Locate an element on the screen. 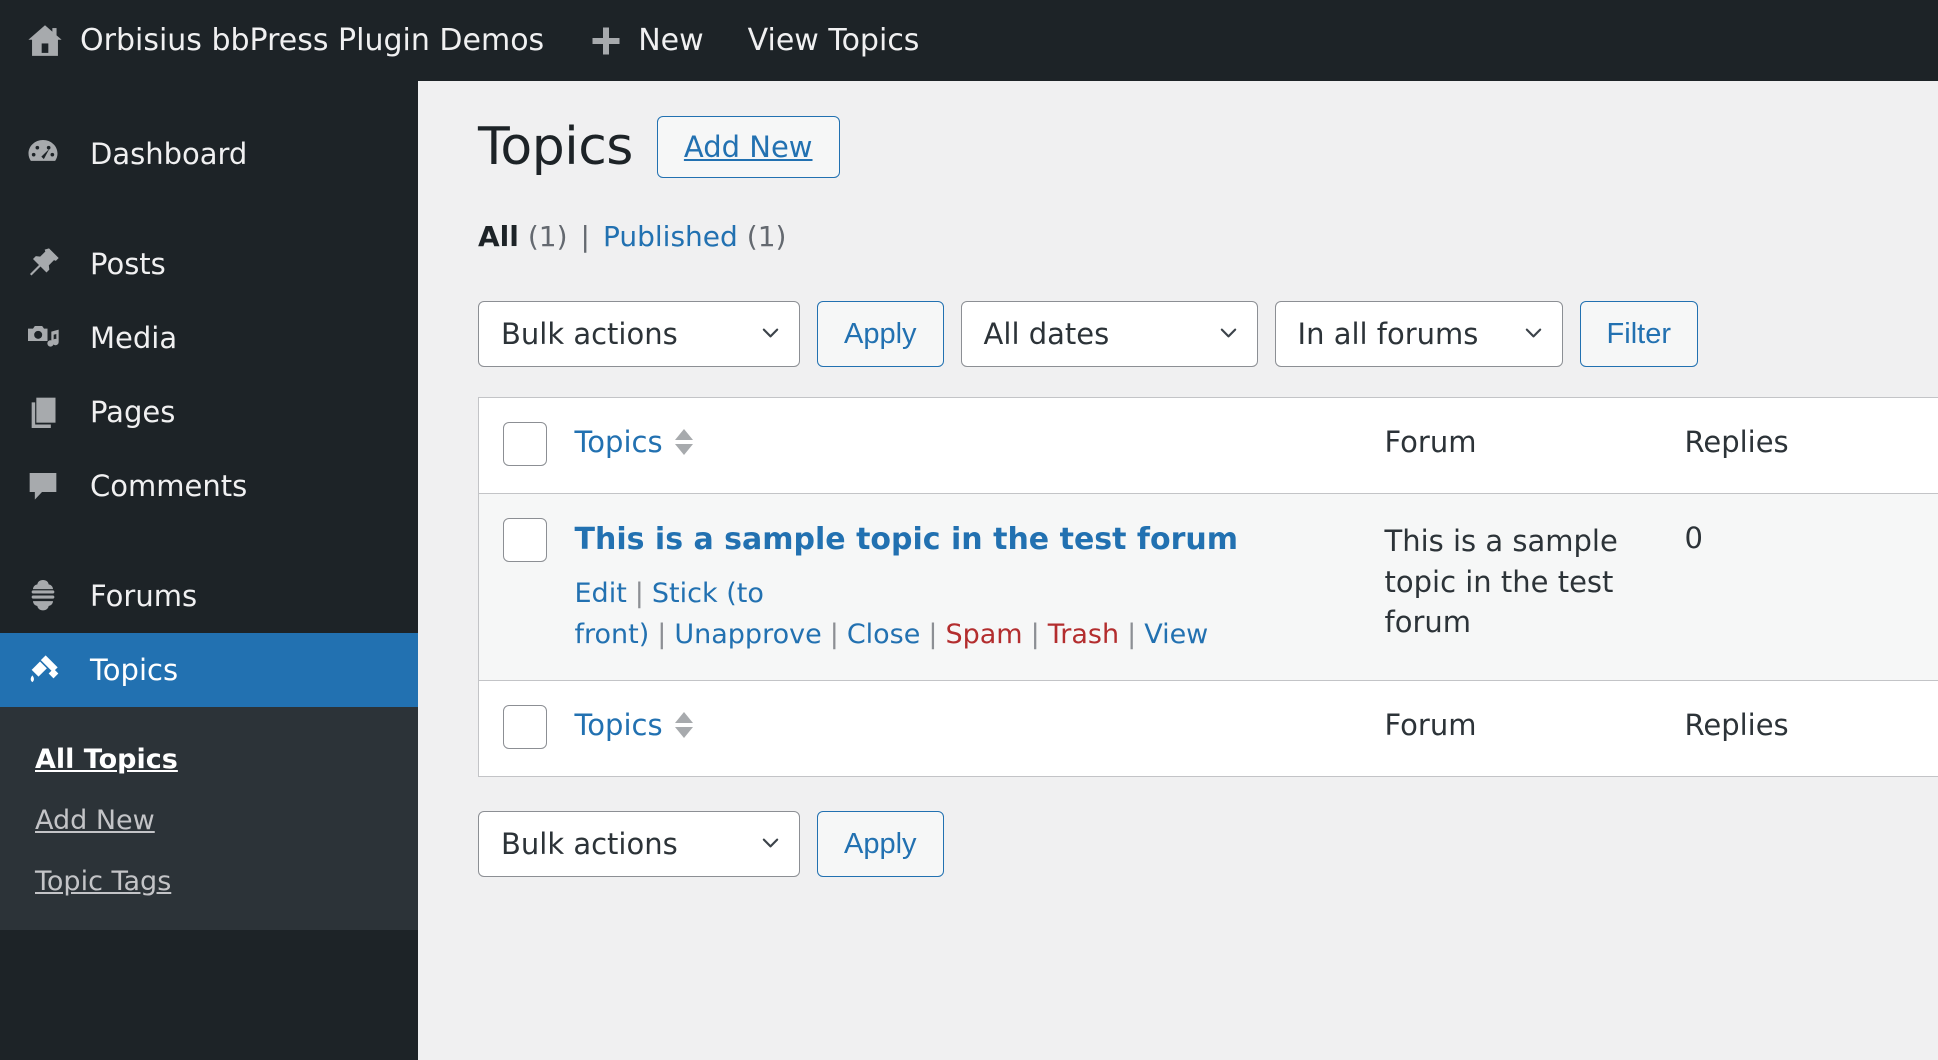  sidebar-item-label: Topics is located at coordinates (134, 670).